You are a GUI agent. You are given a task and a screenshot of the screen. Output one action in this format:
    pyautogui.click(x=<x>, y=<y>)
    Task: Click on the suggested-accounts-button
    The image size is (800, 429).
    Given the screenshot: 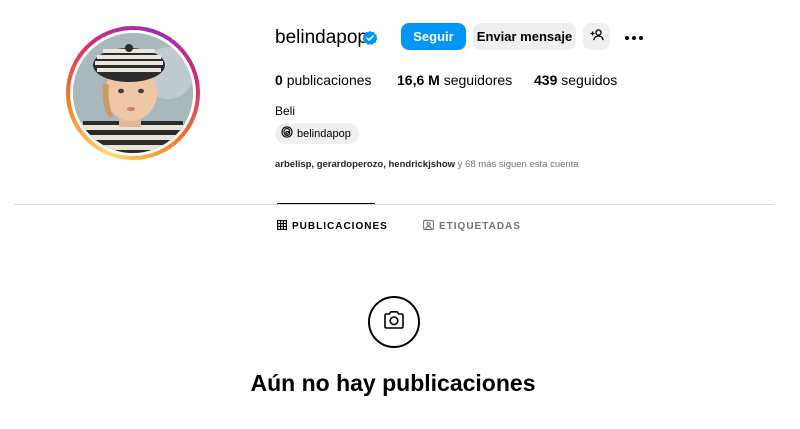 What is the action you would take?
    pyautogui.click(x=596, y=36)
    